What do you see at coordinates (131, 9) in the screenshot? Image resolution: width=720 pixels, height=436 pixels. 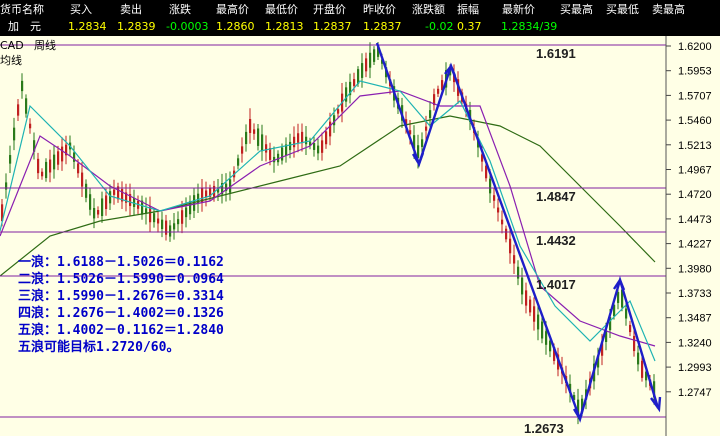 I see `header-sell: 卖出` at bounding box center [131, 9].